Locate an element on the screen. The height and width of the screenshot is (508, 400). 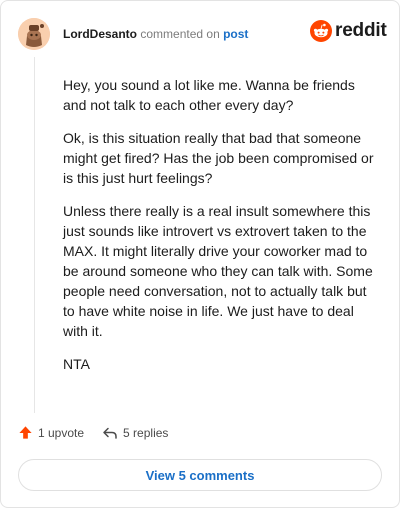
comment-header: LordDesanto commented on post is located at coordinates (155, 34).